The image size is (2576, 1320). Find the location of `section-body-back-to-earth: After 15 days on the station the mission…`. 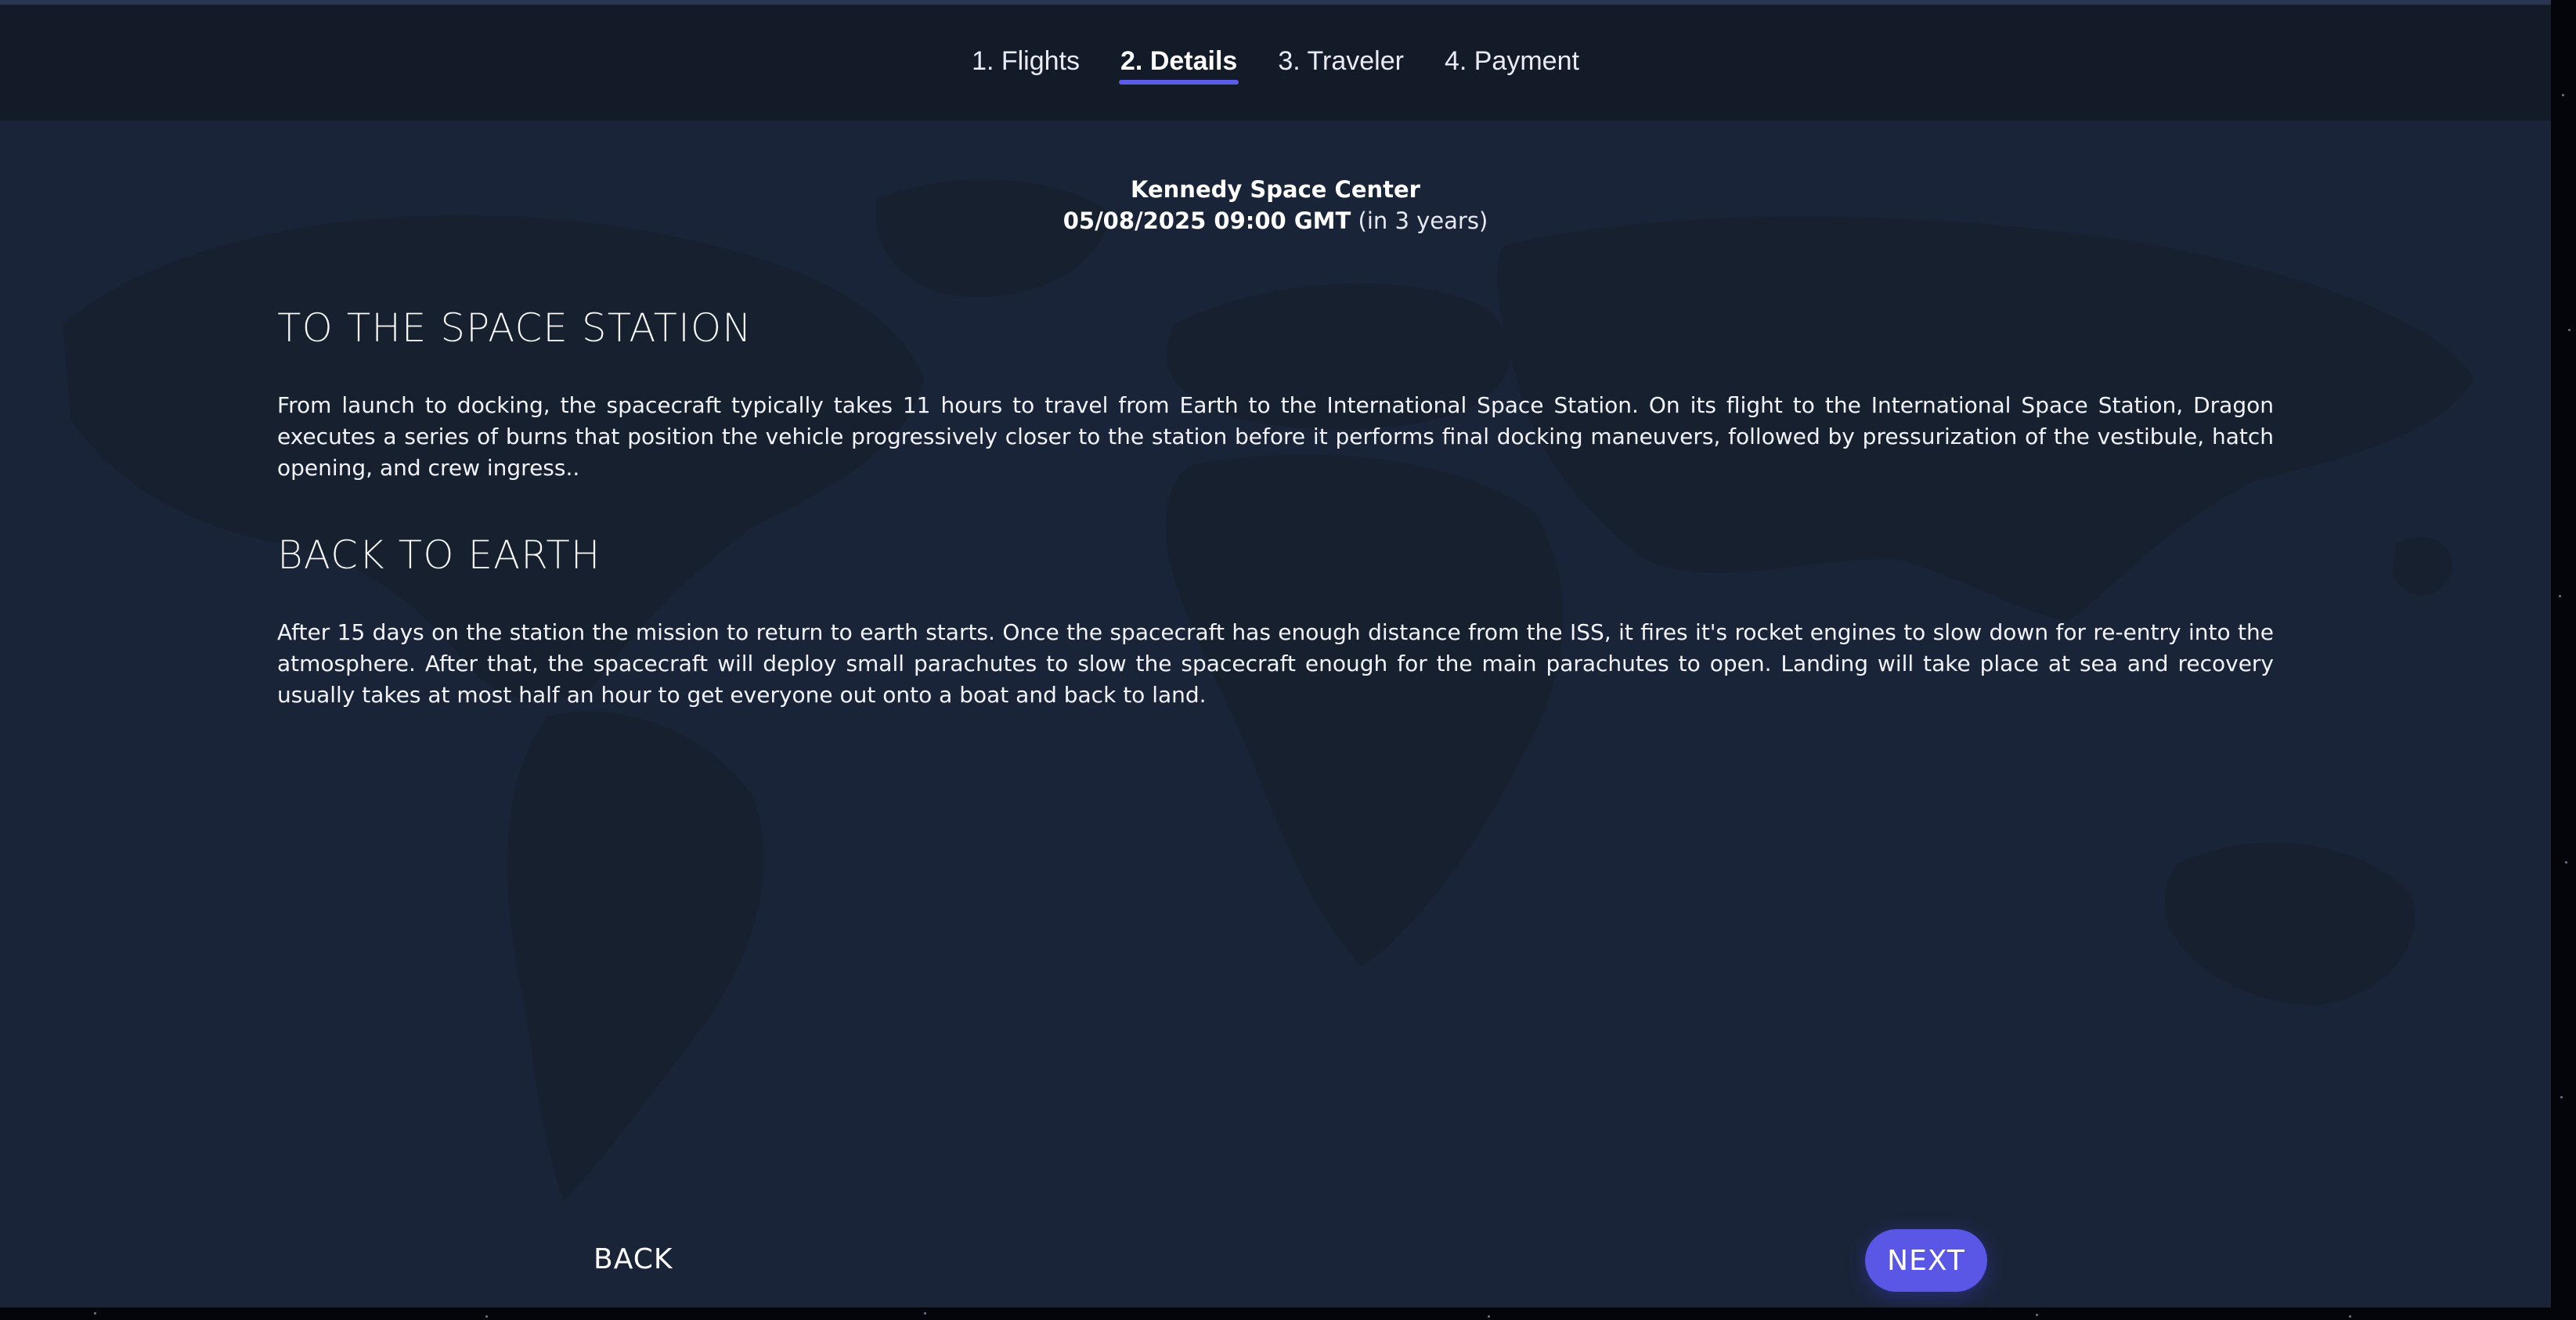

section-body-back-to-earth: After 15 days on the station the mission… is located at coordinates (1275, 663).